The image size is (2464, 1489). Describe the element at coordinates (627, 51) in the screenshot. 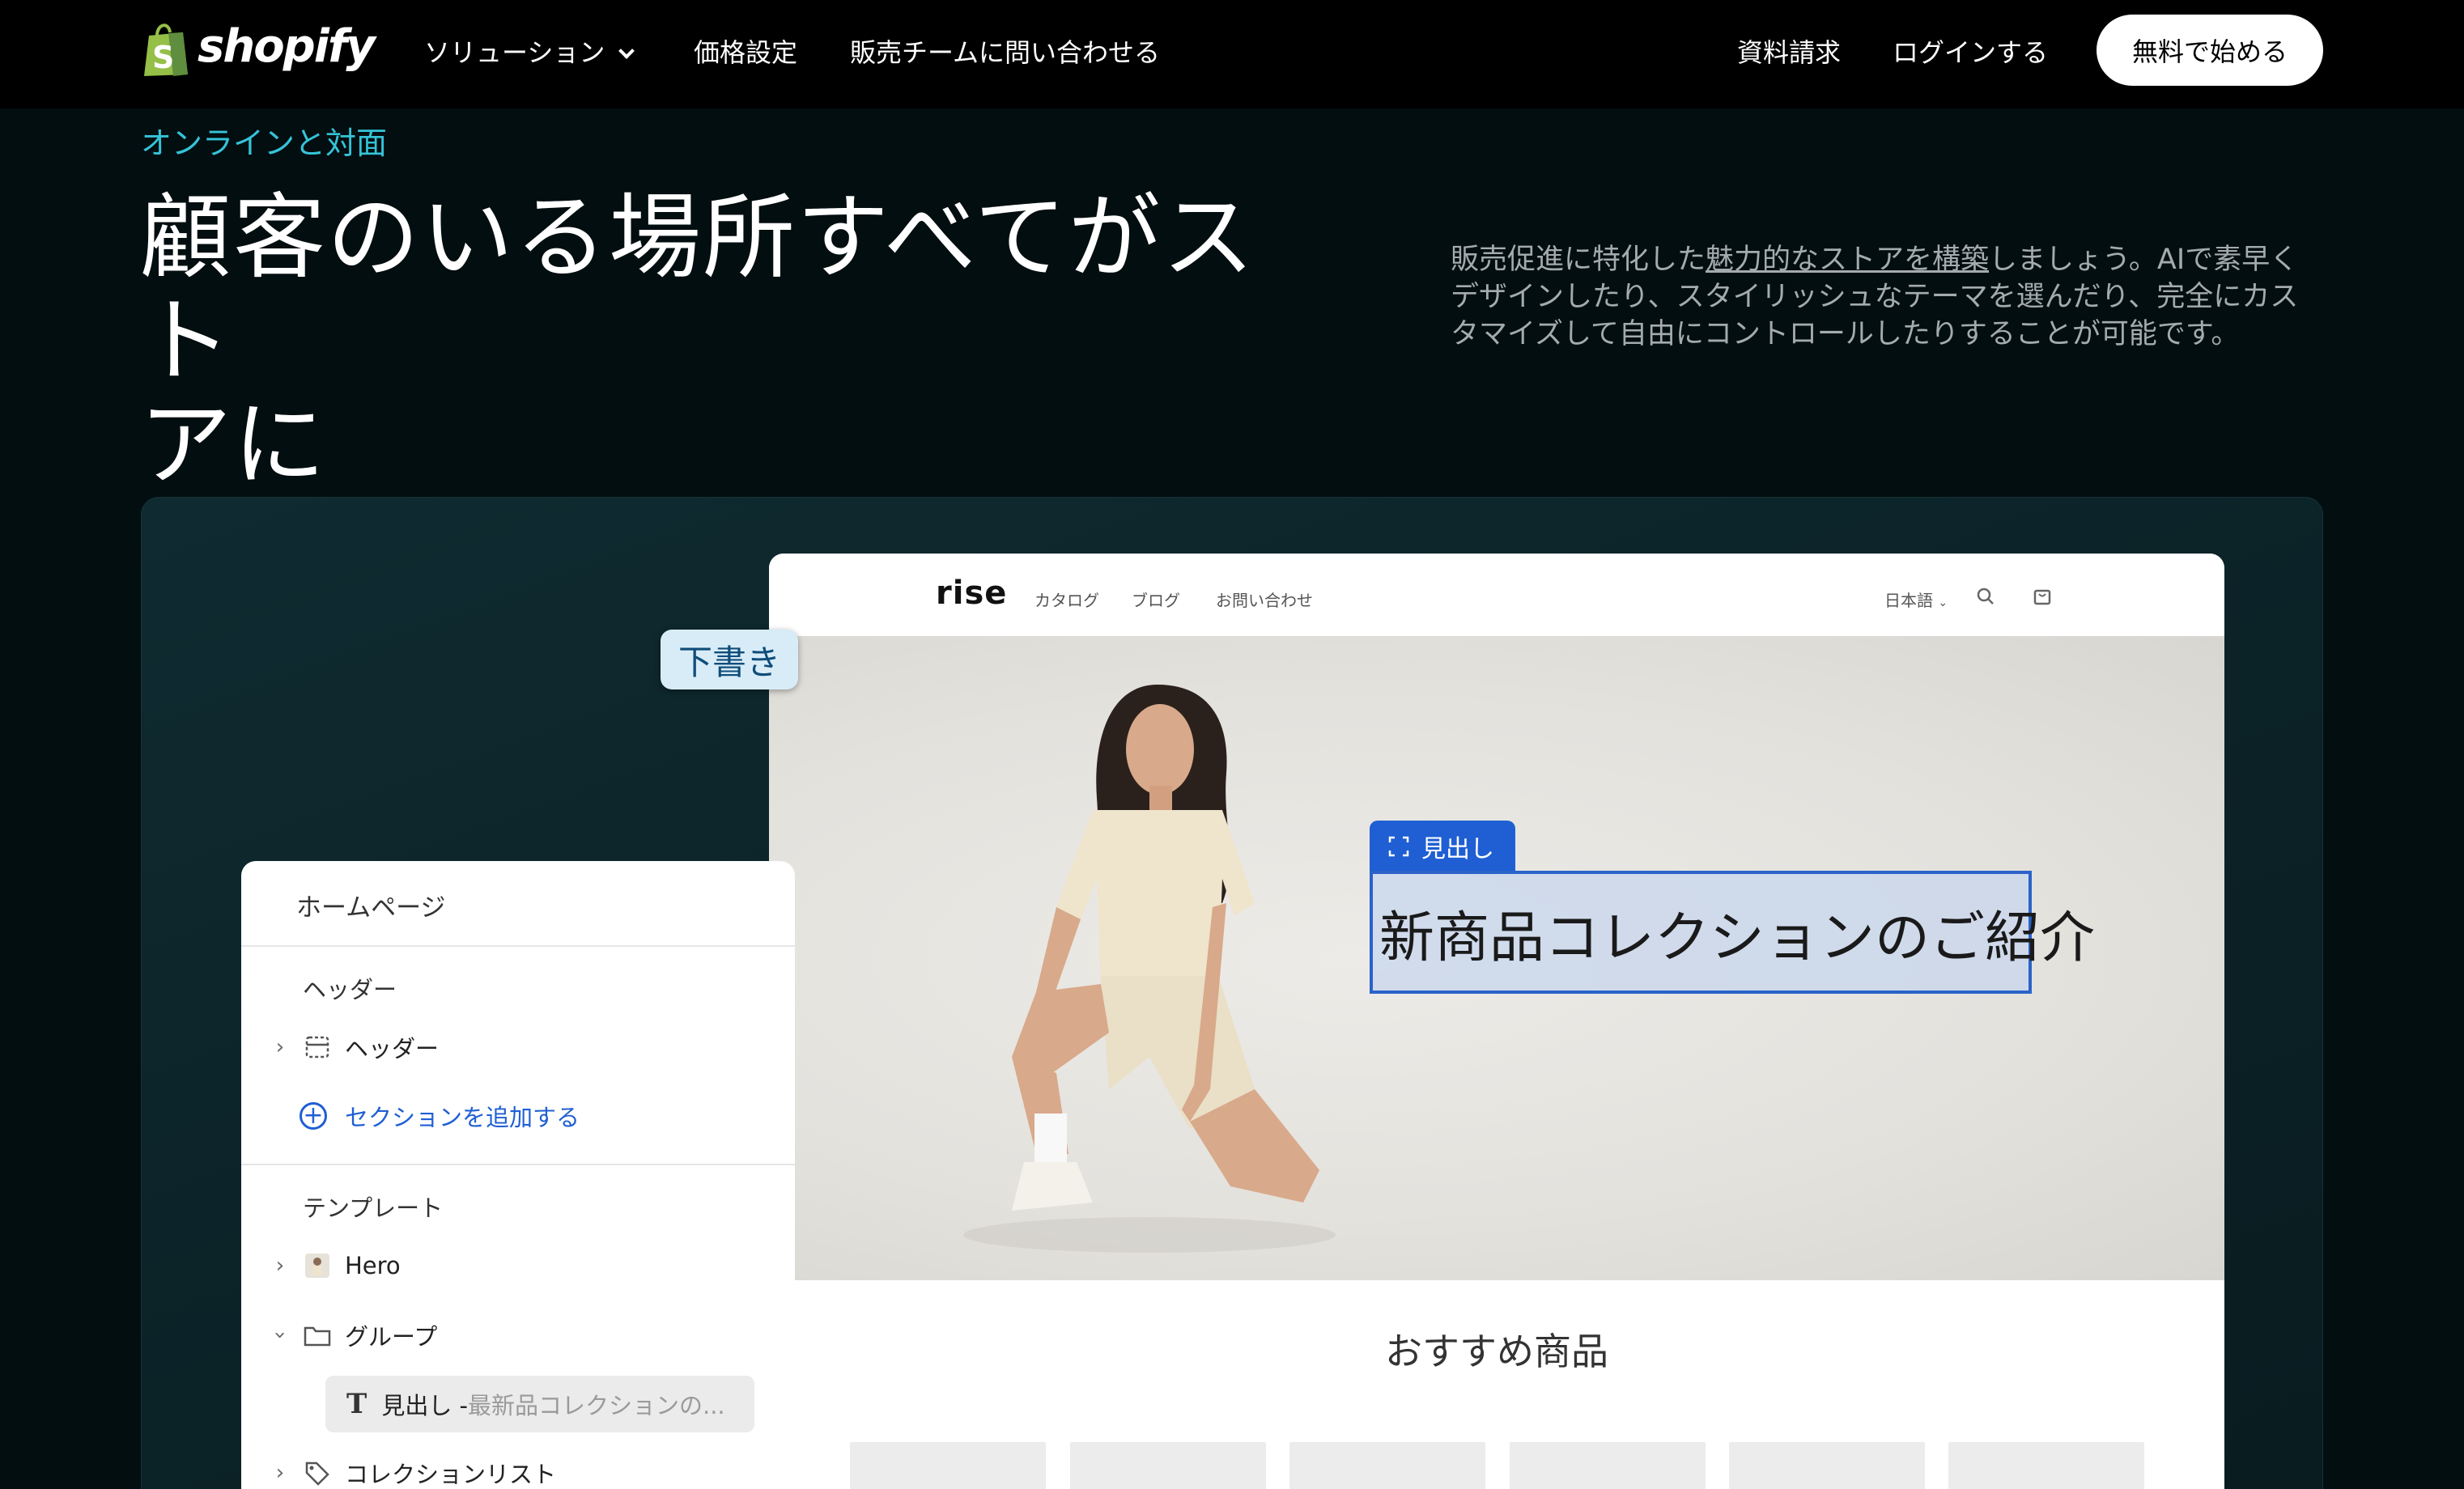

I see `chevron-down-icon` at that location.